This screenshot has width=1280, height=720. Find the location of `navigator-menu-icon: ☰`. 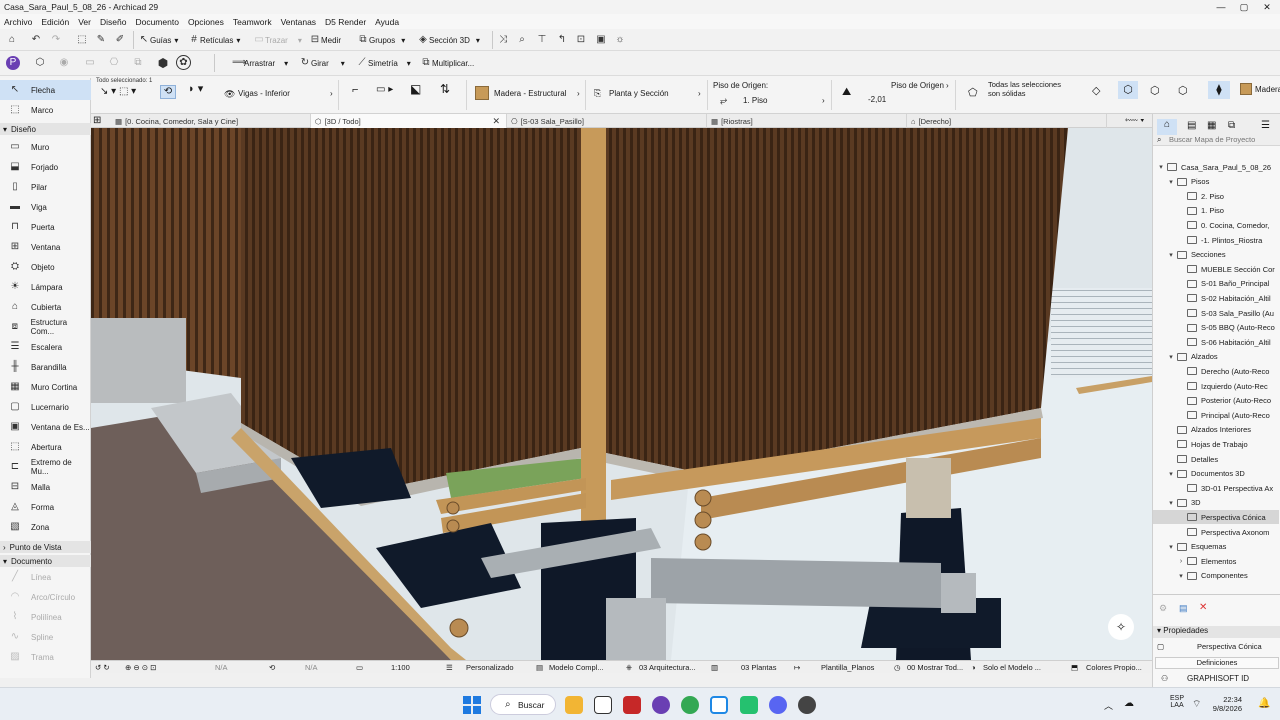

navigator-menu-icon: ☰ is located at coordinates (1265, 125).